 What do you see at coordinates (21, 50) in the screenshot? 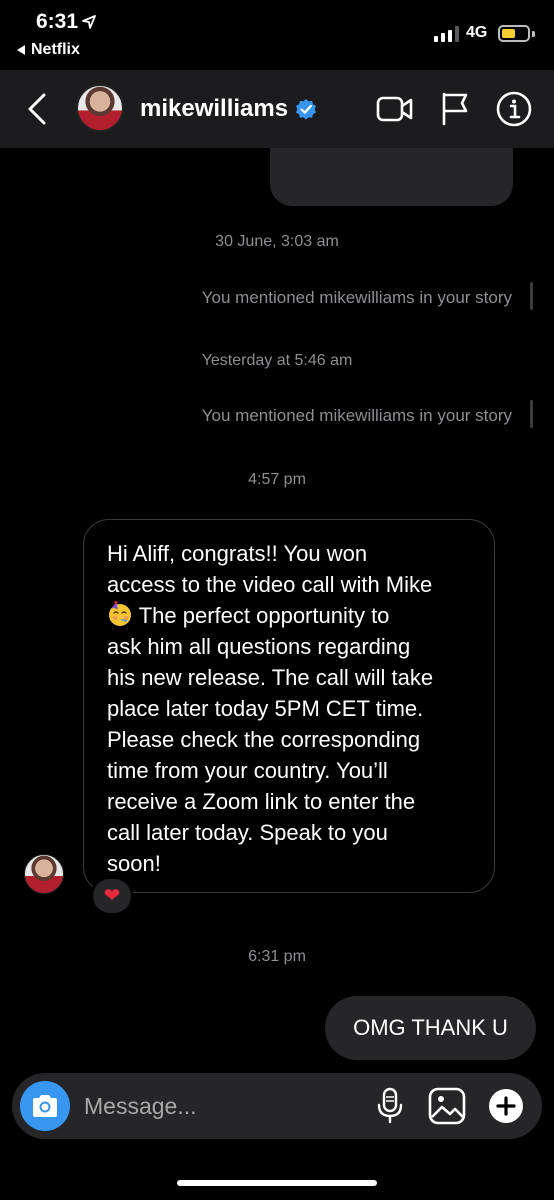
I see `back-triangle-icon` at bounding box center [21, 50].